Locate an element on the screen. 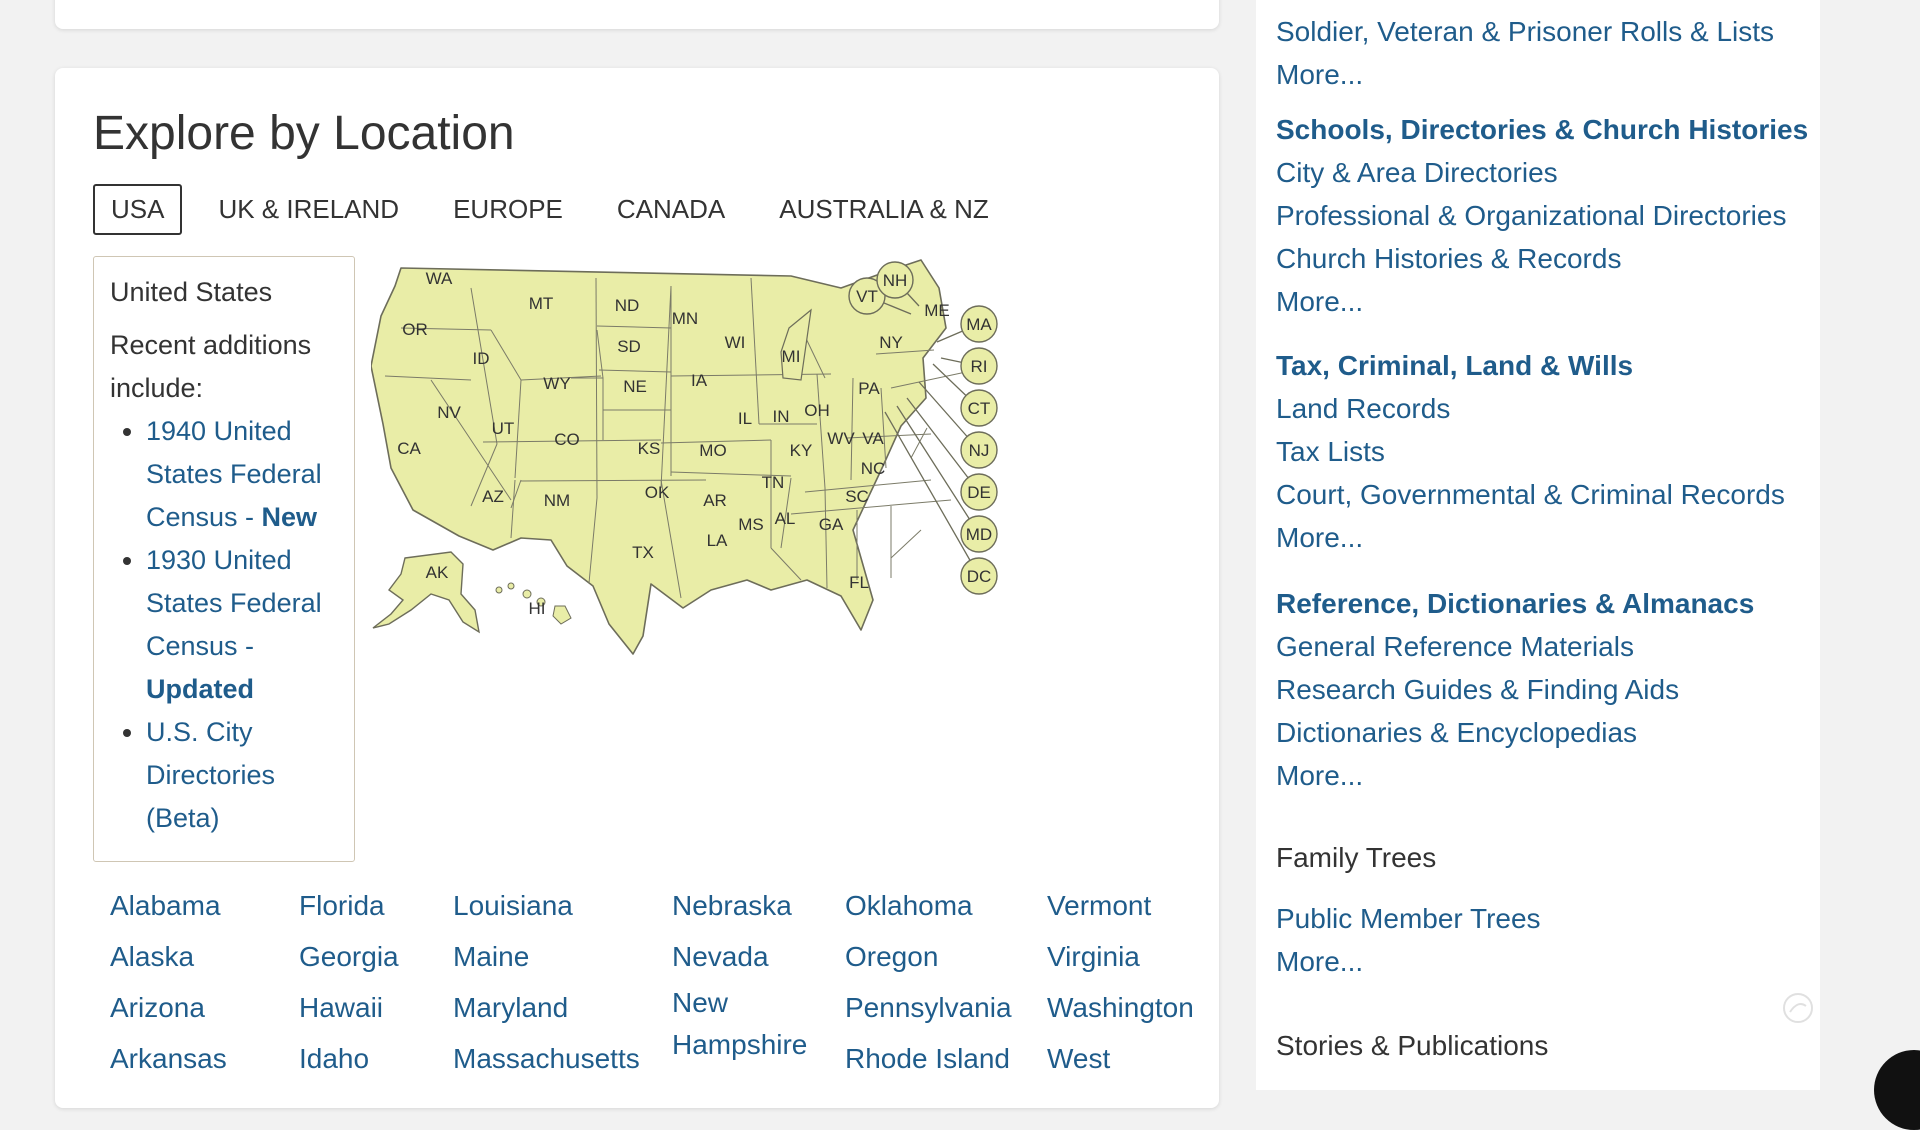 Image resolution: width=1920 pixels, height=1130 pixels. chat-button is located at coordinates (1897, 1090).